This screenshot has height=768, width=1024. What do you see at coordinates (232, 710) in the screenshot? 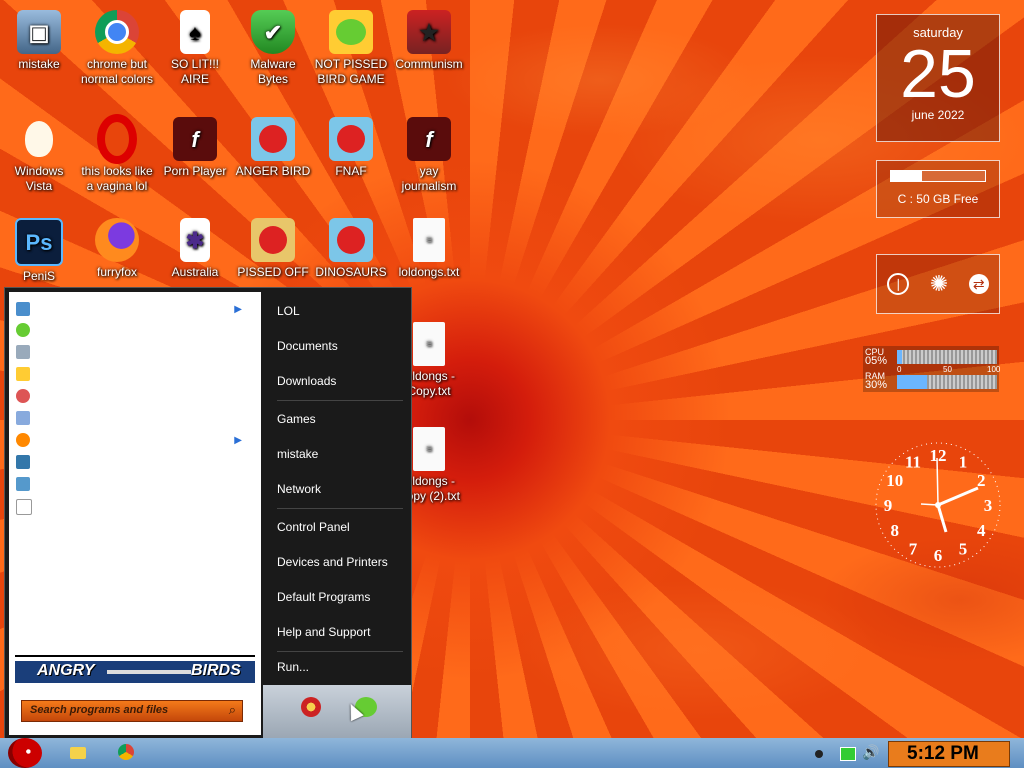
I see `search-icon: ⌕` at bounding box center [232, 710].